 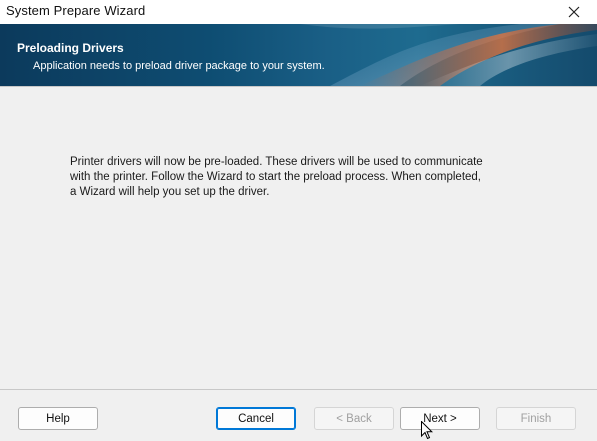 What do you see at coordinates (427, 430) in the screenshot?
I see `mouse-pointer-icon` at bounding box center [427, 430].